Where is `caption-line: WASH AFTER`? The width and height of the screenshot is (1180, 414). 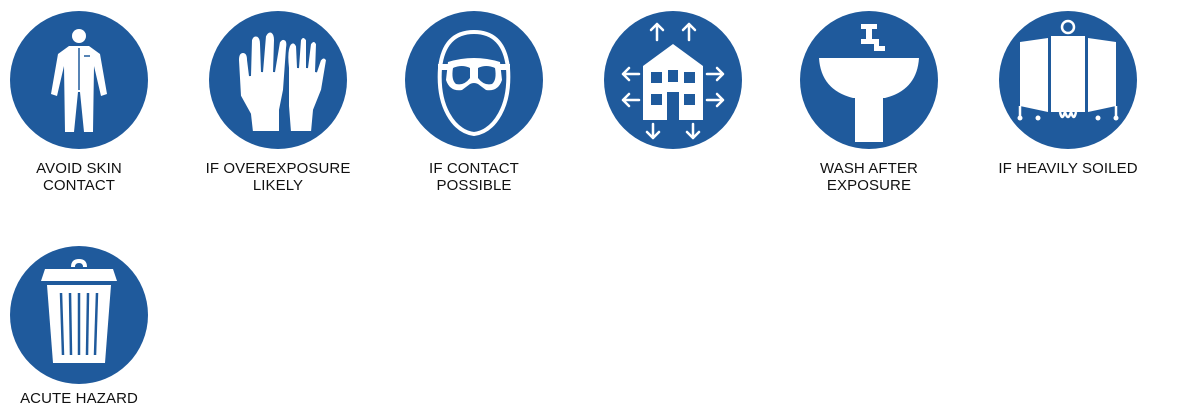 caption-line: WASH AFTER is located at coordinates (869, 168).